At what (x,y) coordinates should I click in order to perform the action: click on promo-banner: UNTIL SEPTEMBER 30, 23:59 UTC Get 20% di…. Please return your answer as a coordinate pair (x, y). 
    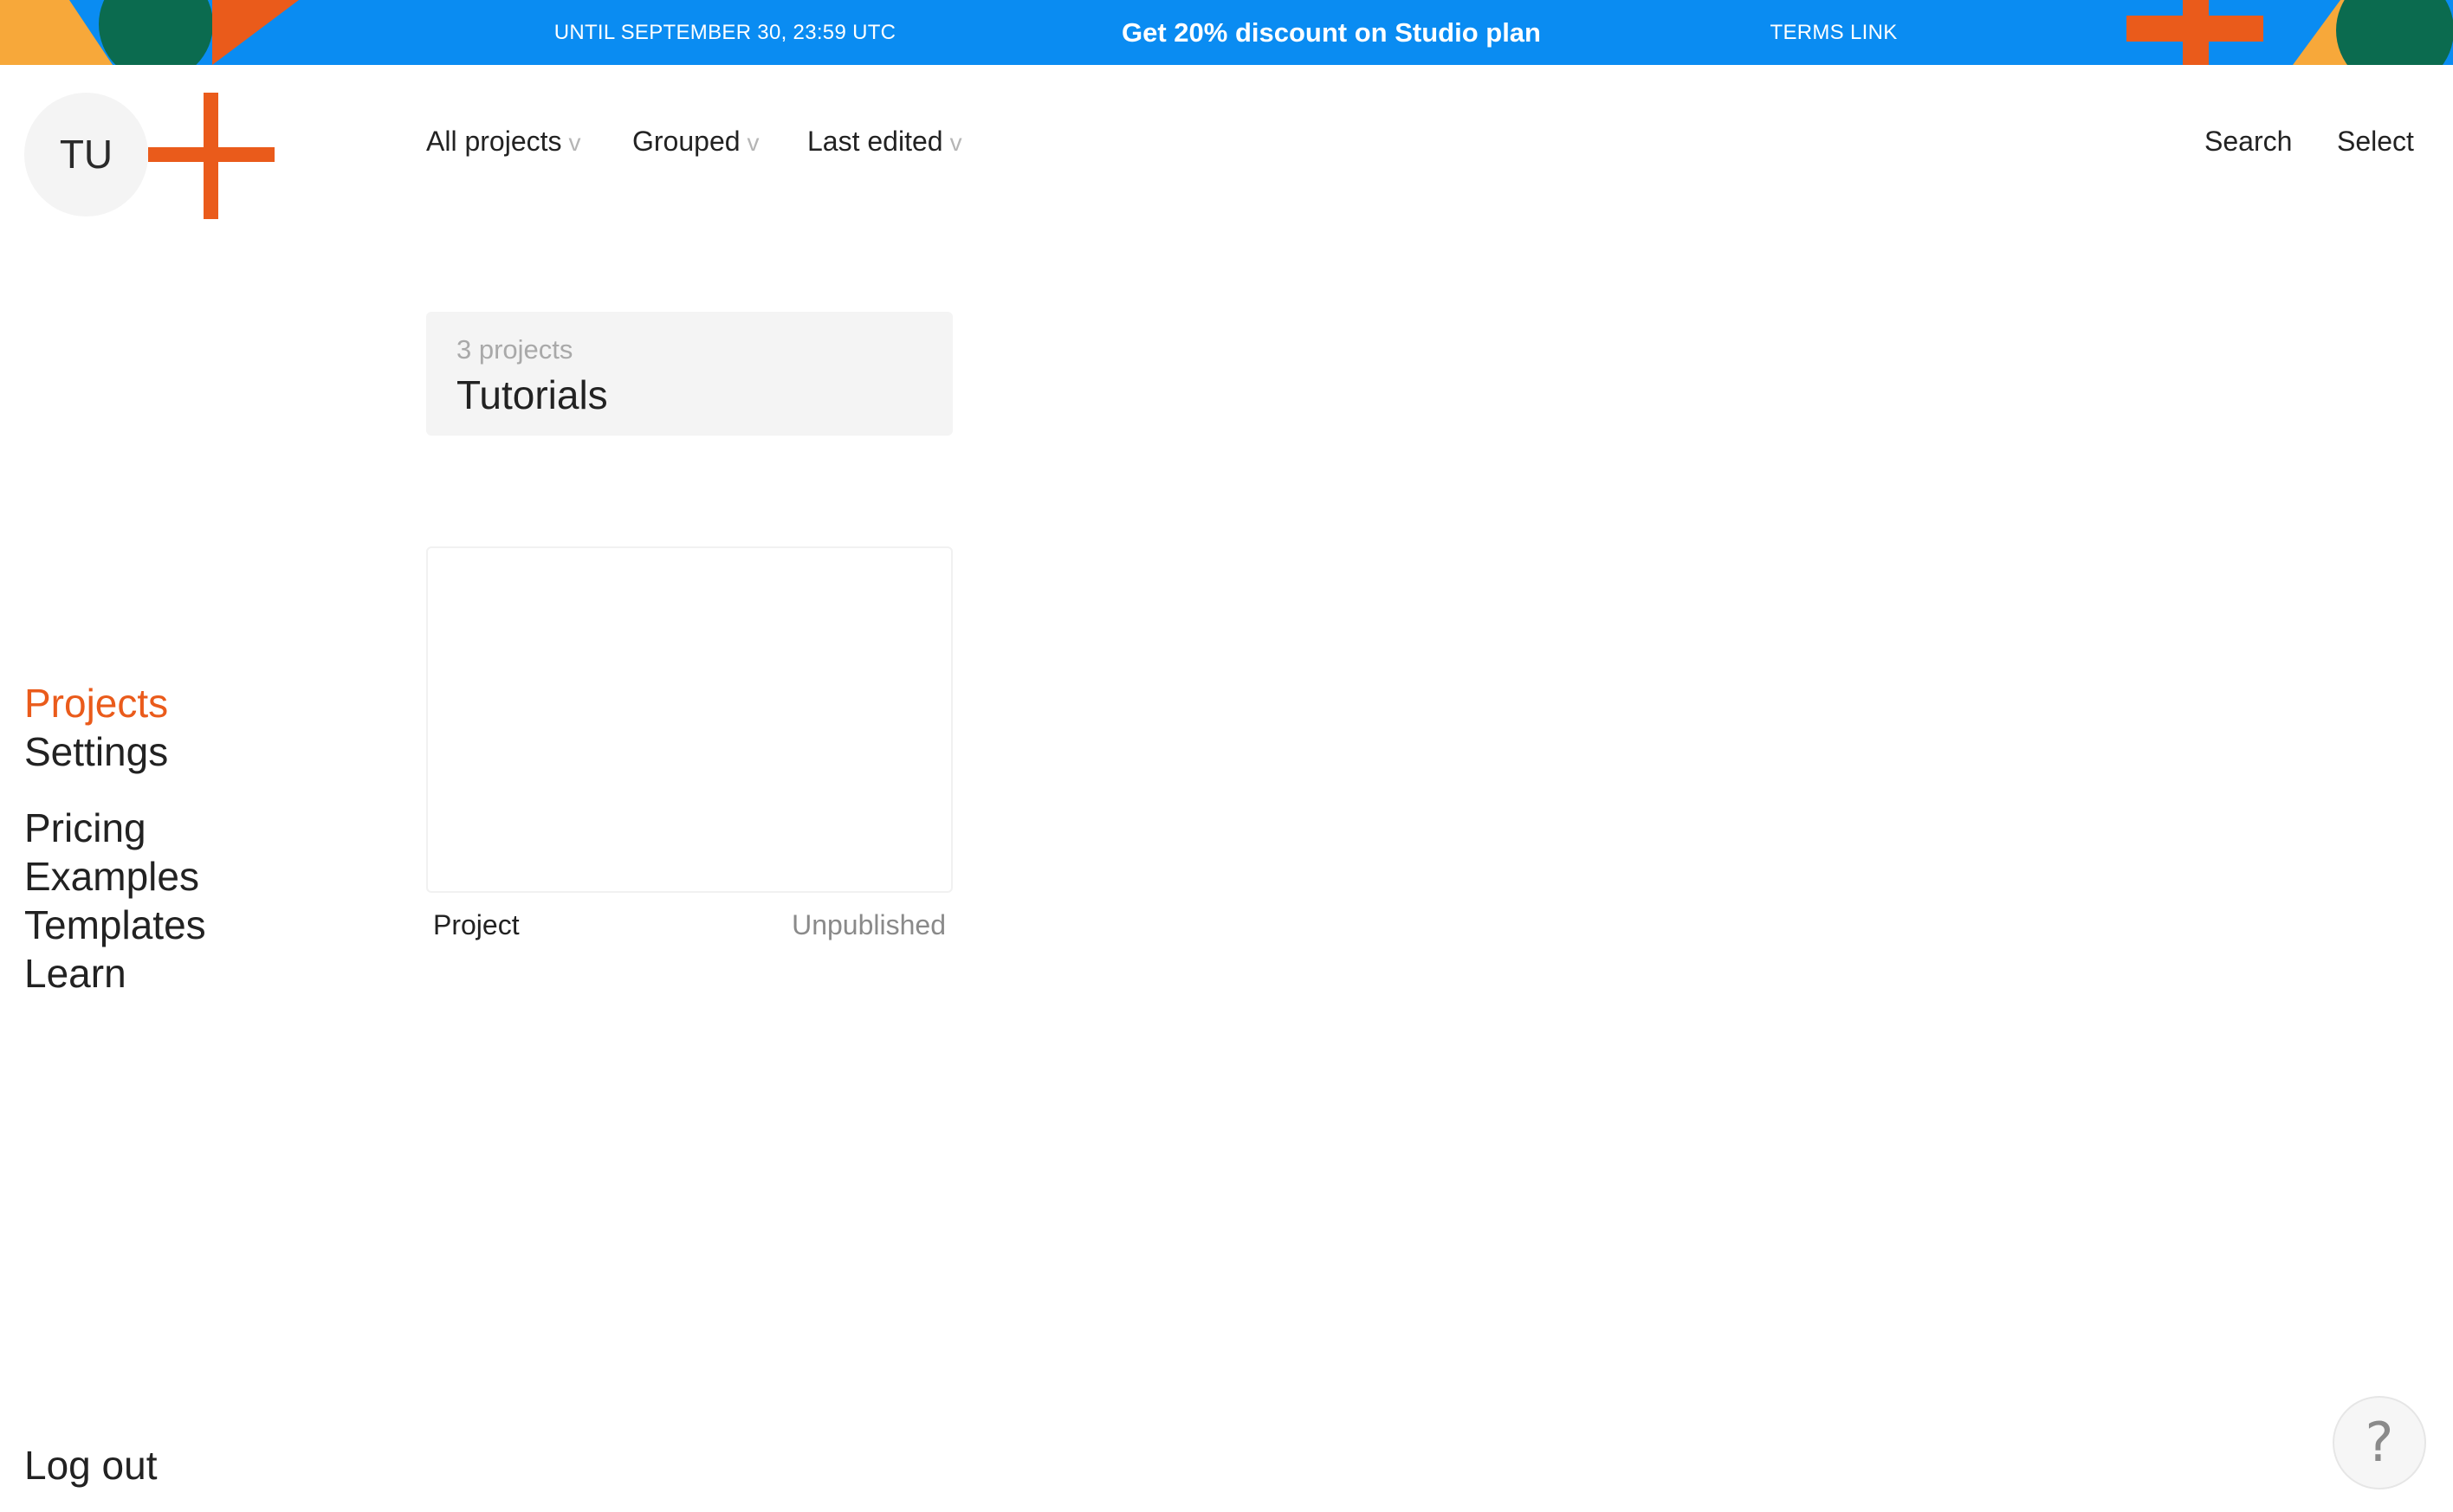
    Looking at the image, I should click on (1226, 32).